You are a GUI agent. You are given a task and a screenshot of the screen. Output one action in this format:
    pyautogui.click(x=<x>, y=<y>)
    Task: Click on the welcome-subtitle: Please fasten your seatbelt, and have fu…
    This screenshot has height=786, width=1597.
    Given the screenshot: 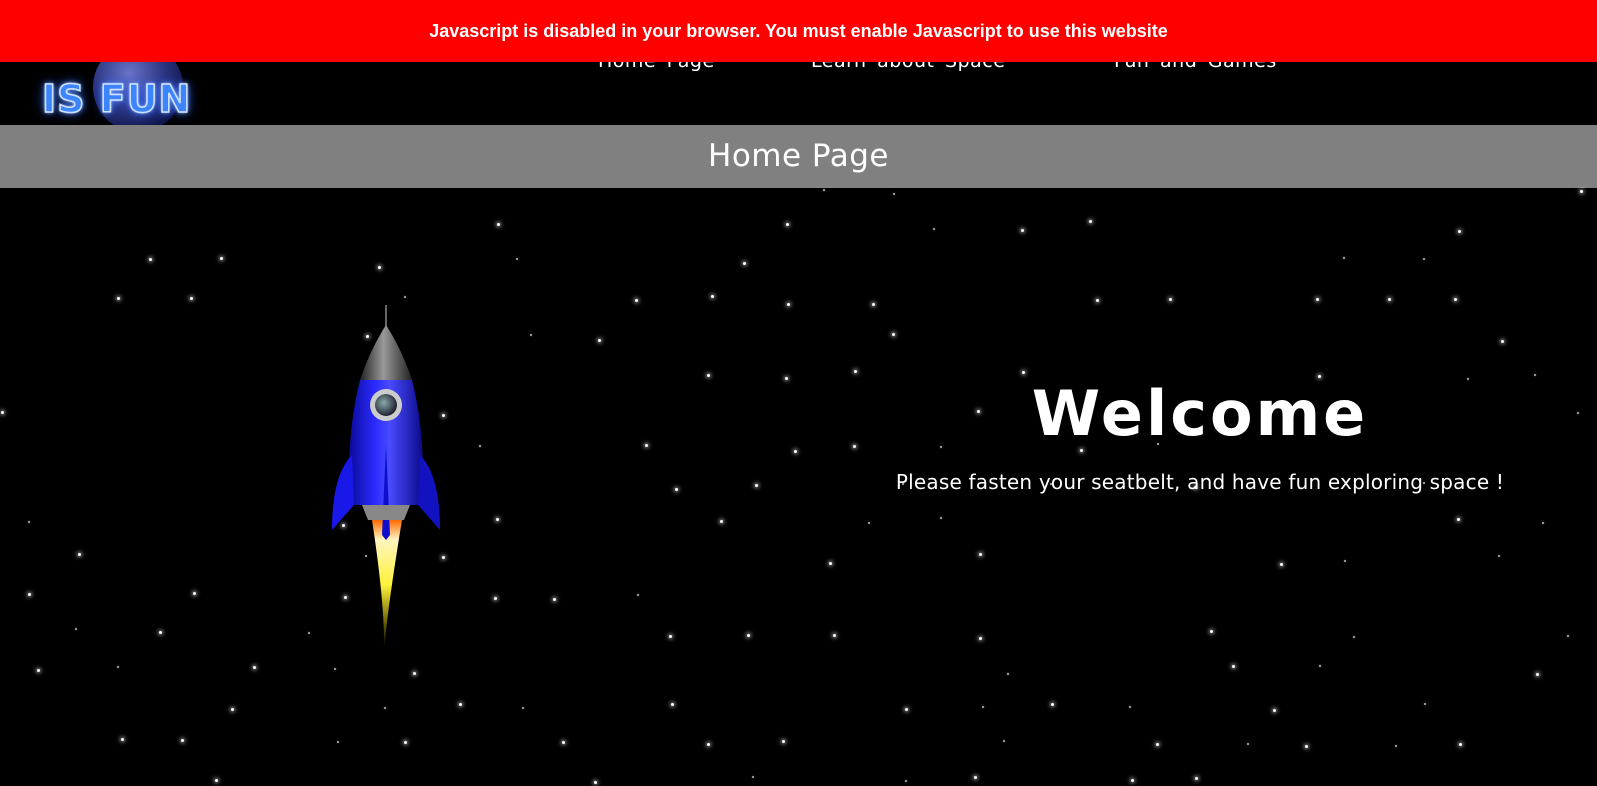 What is the action you would take?
    pyautogui.click(x=1200, y=482)
    